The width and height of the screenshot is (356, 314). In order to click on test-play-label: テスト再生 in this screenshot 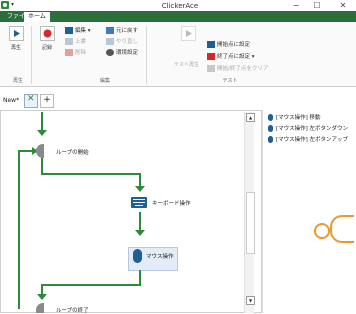, I will do `click(187, 65)`.